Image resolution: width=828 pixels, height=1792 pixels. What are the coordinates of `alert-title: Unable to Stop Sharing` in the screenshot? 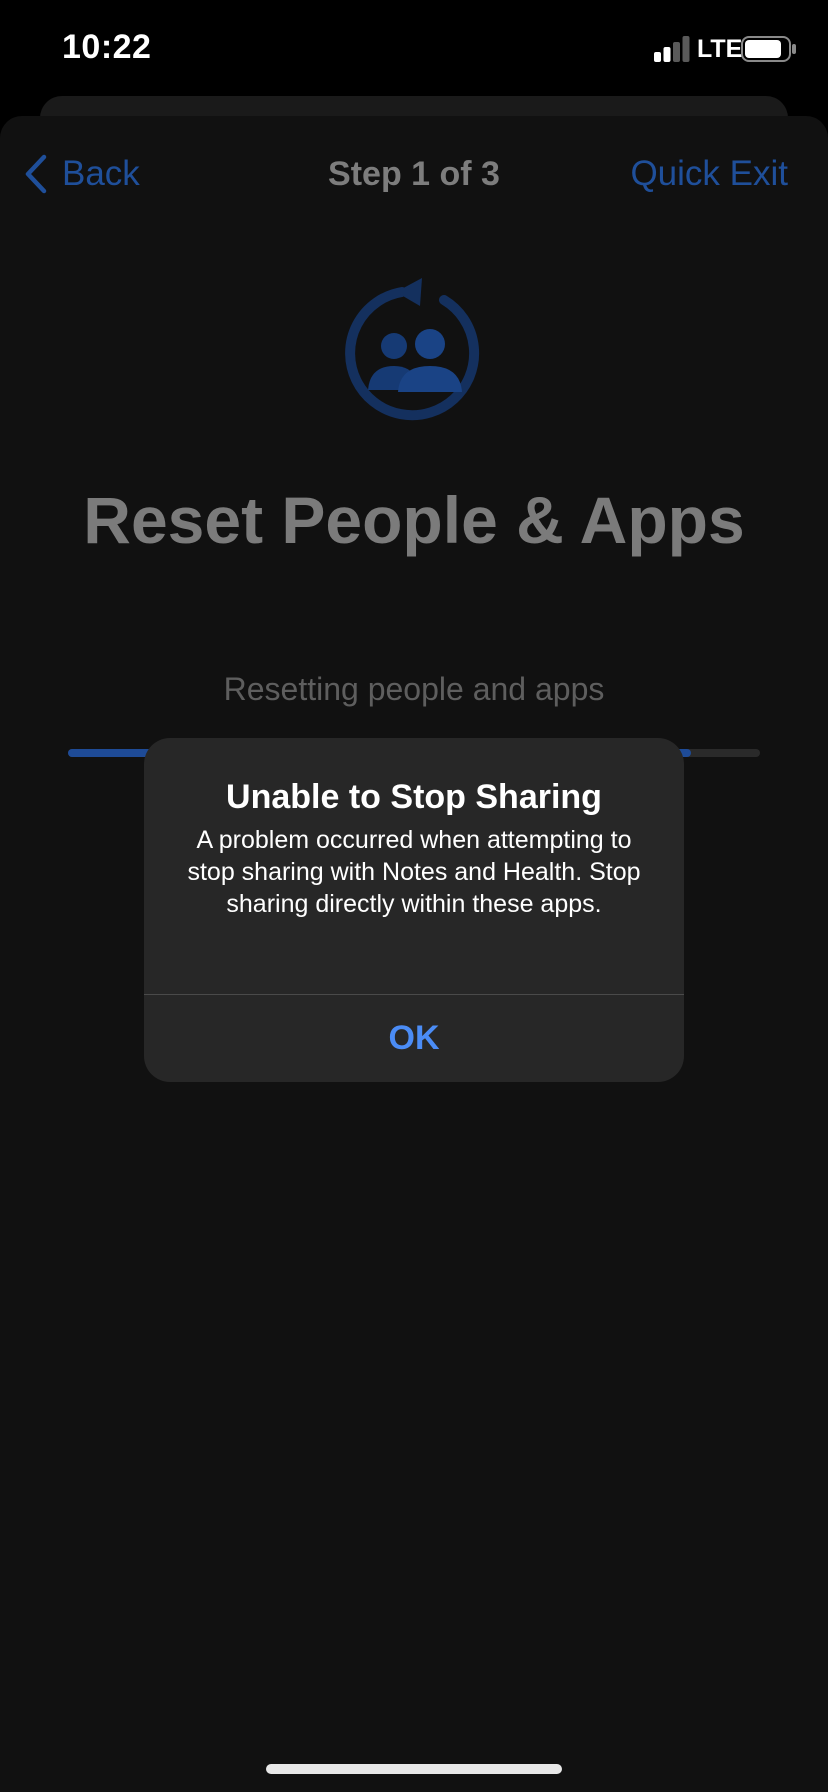 It's located at (414, 797).